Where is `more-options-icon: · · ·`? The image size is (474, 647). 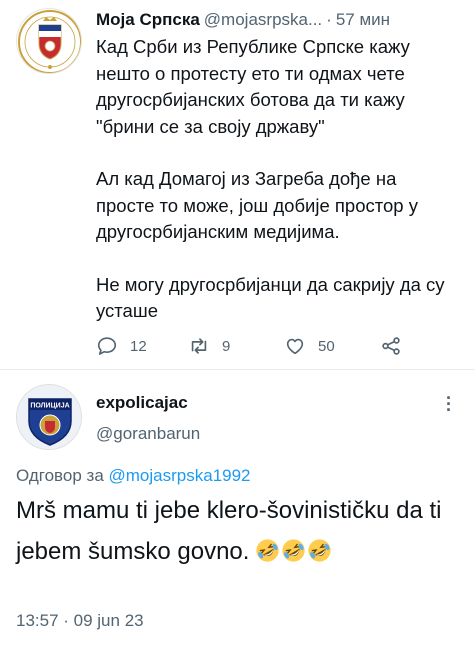 more-options-icon: · · · is located at coordinates (449, 404).